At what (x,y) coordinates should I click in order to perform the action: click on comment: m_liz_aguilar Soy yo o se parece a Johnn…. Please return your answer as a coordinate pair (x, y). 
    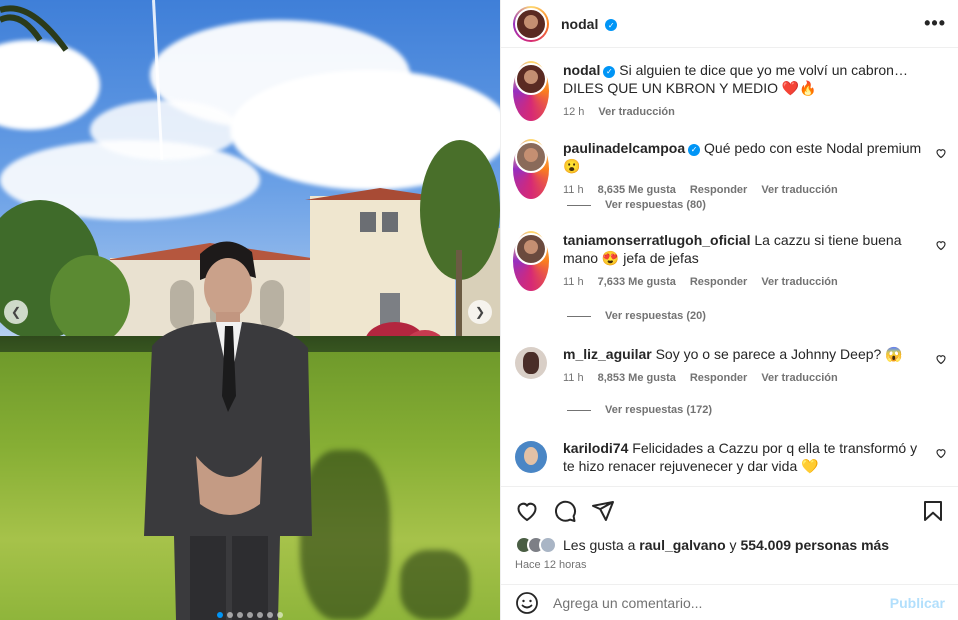
    Looking at the image, I should click on (730, 366).